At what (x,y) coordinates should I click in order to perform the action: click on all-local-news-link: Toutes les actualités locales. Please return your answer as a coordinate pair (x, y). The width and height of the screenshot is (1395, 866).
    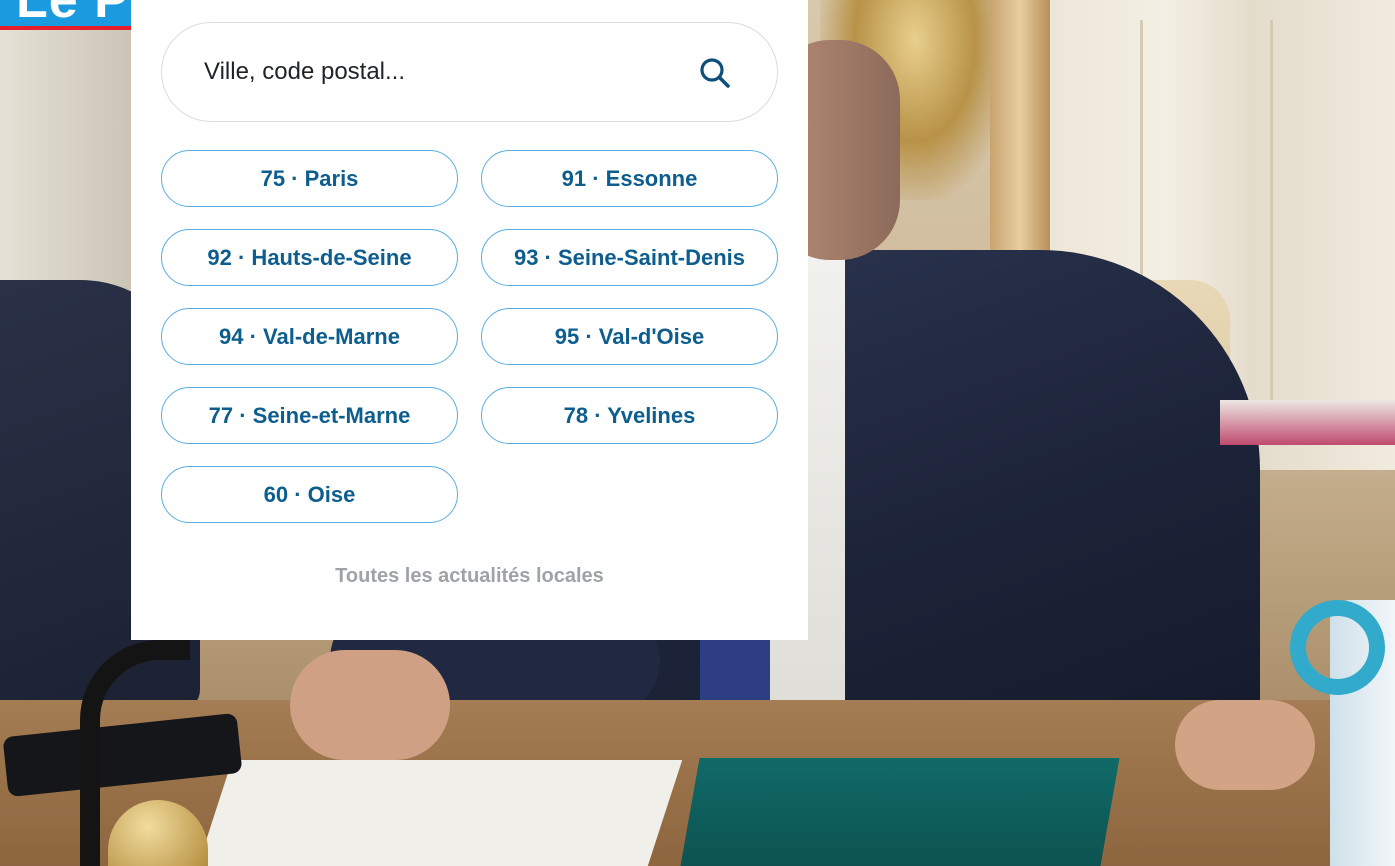
    Looking at the image, I should click on (469, 576).